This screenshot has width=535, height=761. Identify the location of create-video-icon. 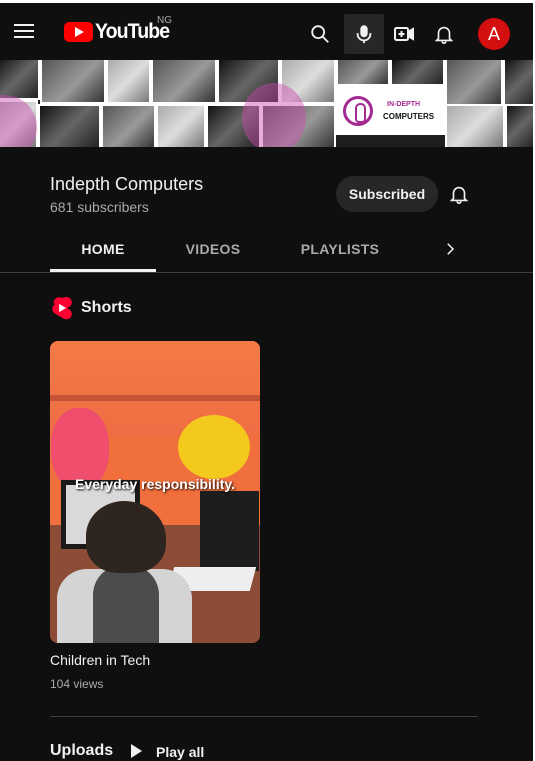
(404, 34).